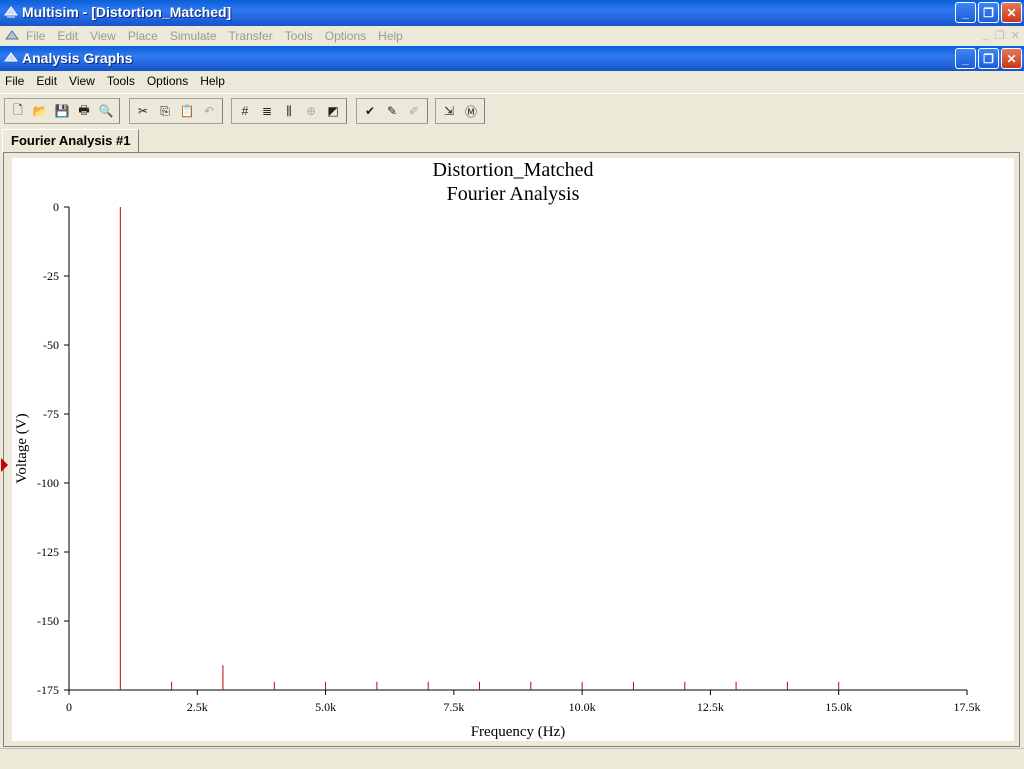 The image size is (1024, 769). What do you see at coordinates (127, 12) in the screenshot?
I see `app-title: Multisim - [Distortion_Matched]` at bounding box center [127, 12].